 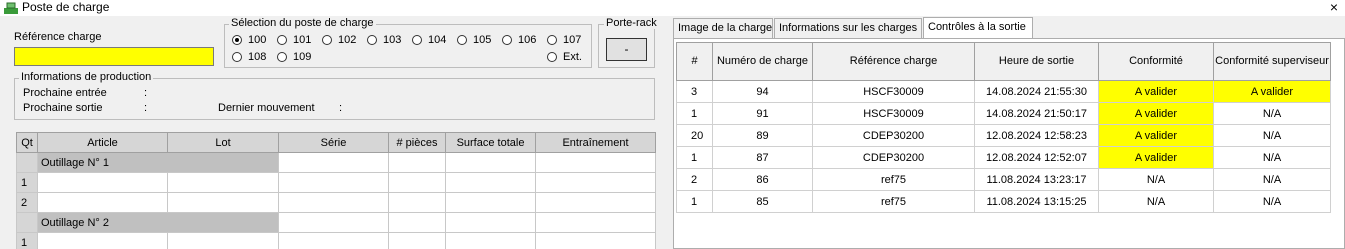 I want to click on col-numero-charge: Numéro de charge, so click(x=762, y=61).